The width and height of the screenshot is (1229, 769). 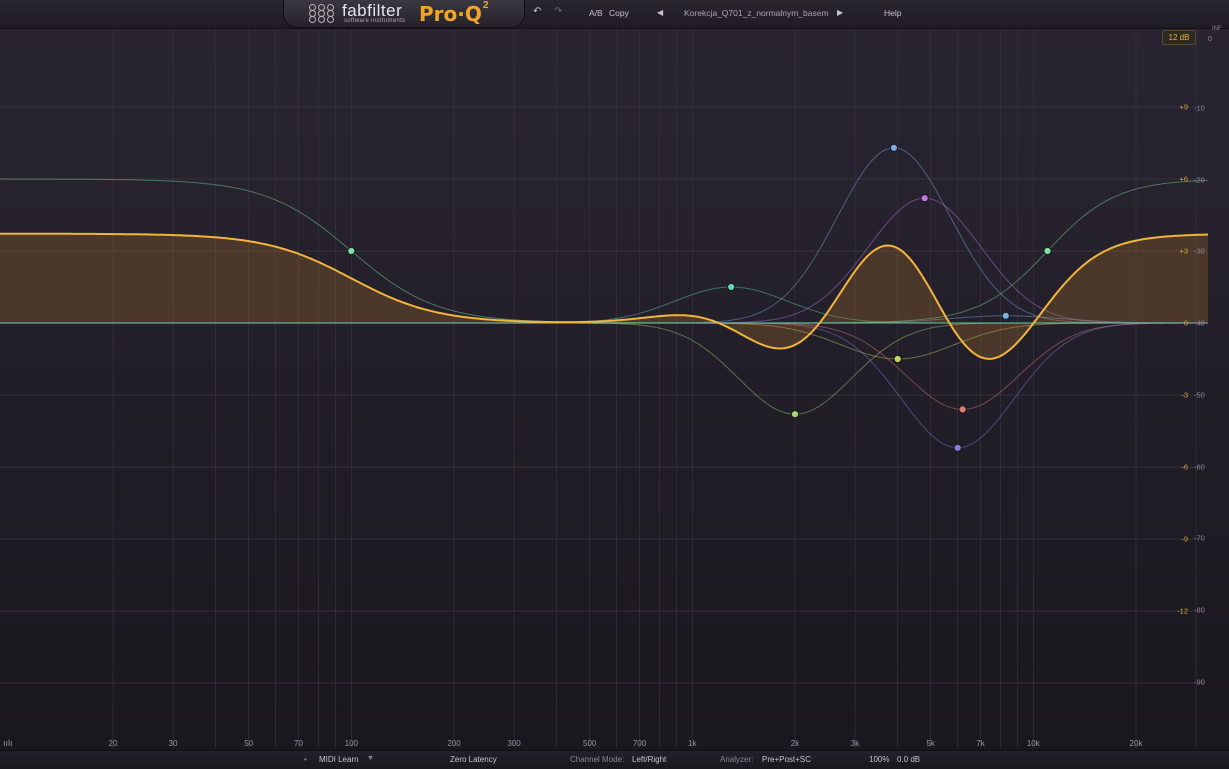 What do you see at coordinates (894, 147) in the screenshot?
I see `band-4-handle` at bounding box center [894, 147].